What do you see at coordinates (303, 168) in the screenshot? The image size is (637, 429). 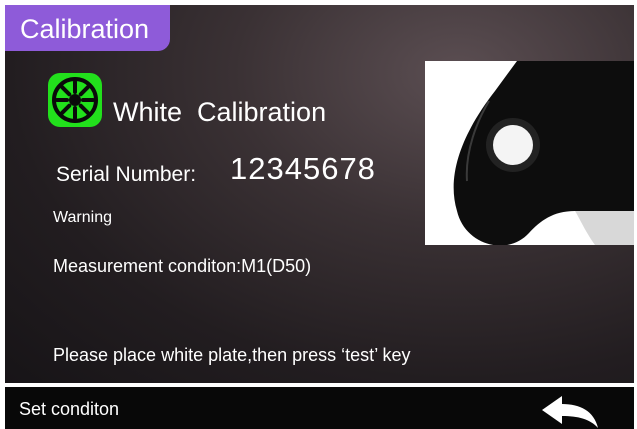 I see `serial-number-value: 12345678` at bounding box center [303, 168].